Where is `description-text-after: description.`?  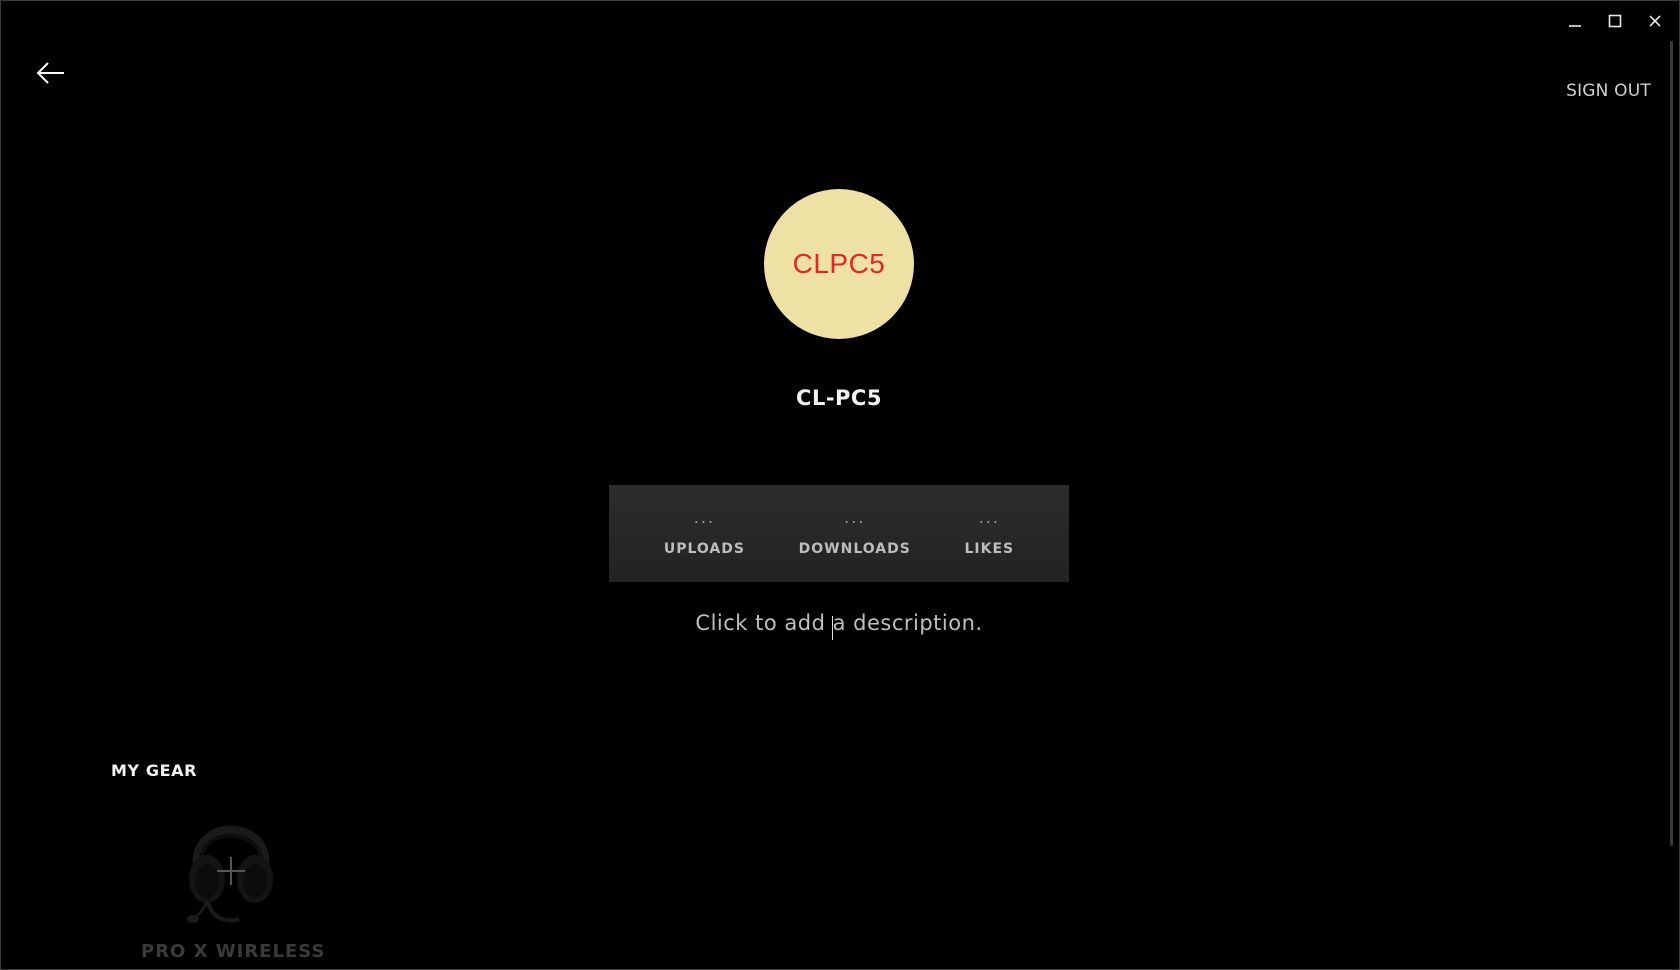 description-text-after: description. is located at coordinates (914, 623).